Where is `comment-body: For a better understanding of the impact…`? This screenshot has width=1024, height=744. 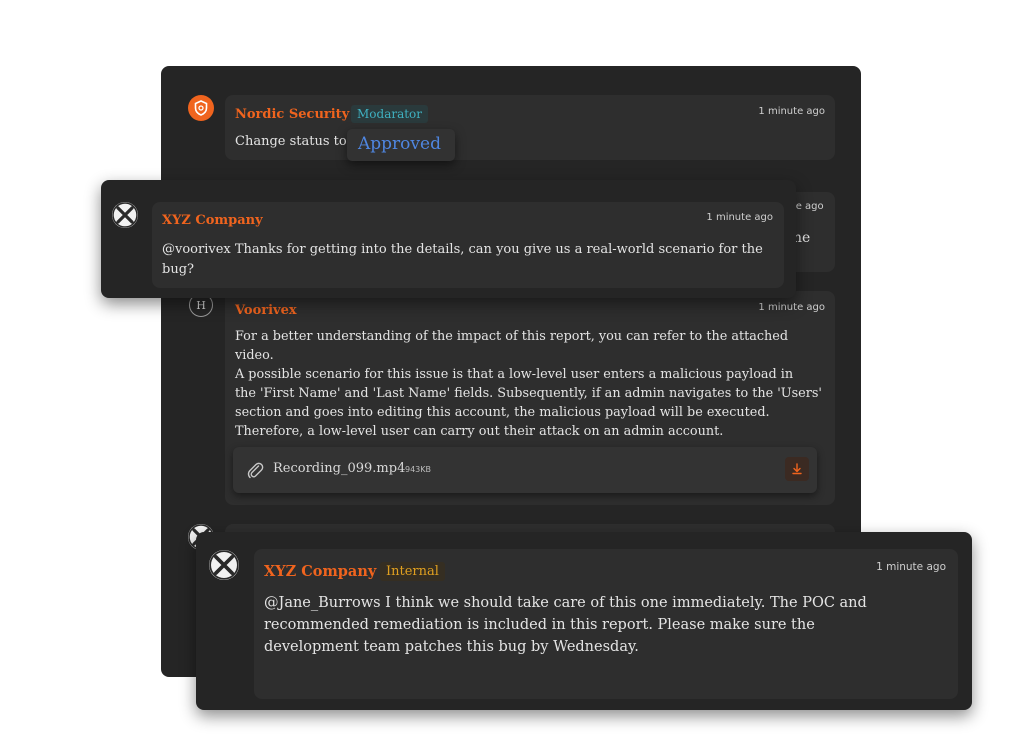
comment-body: For a better understanding of the impact… is located at coordinates (528, 384).